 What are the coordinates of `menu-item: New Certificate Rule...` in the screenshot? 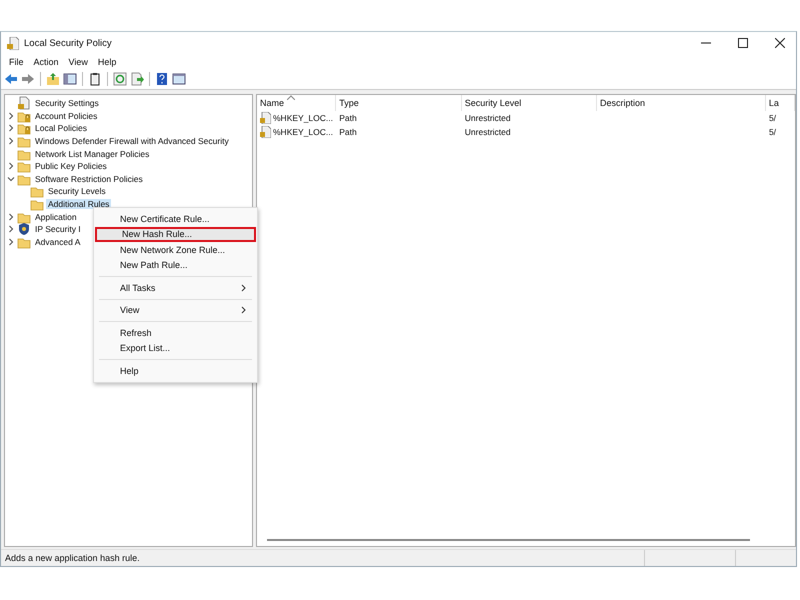 It's located at (175, 218).